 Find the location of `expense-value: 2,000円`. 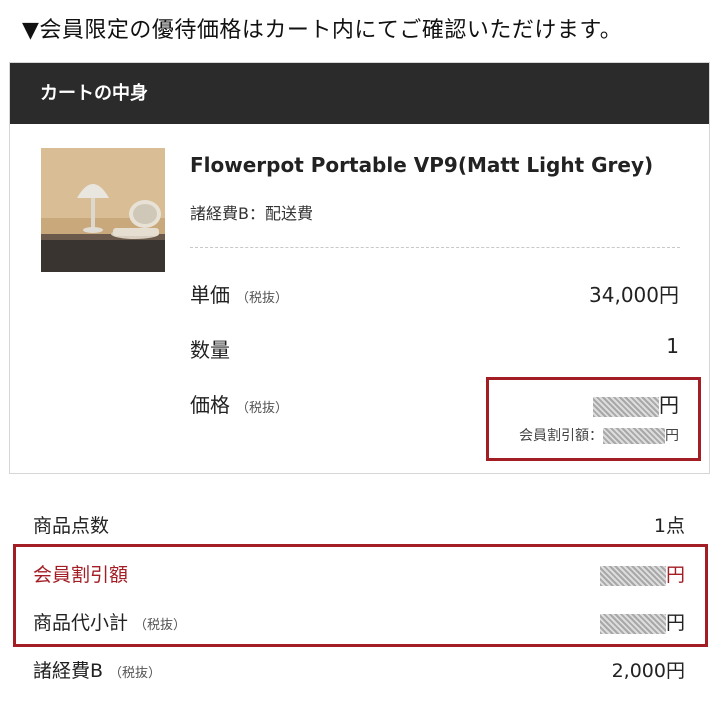

expense-value: 2,000円 is located at coordinates (648, 671).